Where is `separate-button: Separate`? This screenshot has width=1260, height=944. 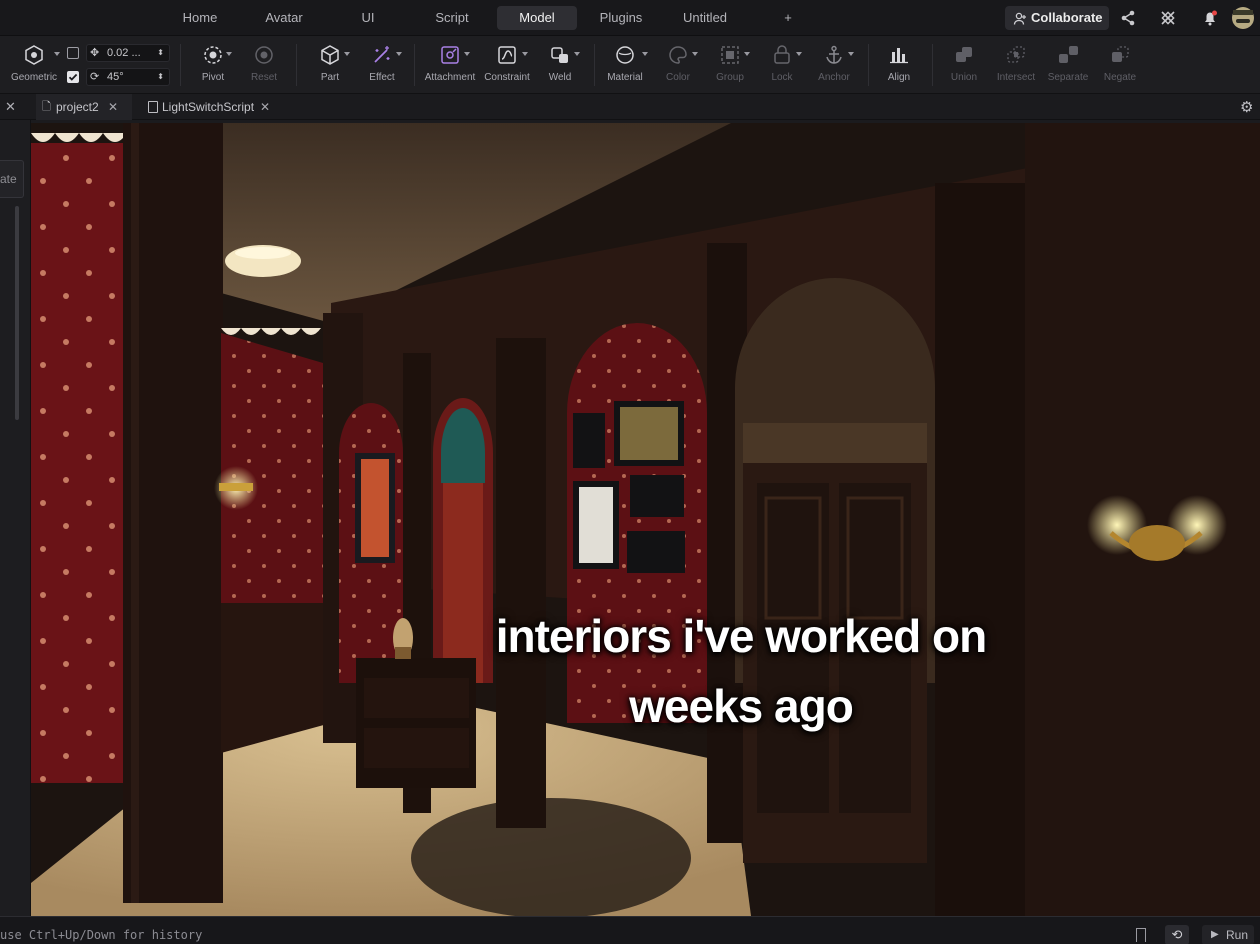 separate-button: Separate is located at coordinates (1068, 67).